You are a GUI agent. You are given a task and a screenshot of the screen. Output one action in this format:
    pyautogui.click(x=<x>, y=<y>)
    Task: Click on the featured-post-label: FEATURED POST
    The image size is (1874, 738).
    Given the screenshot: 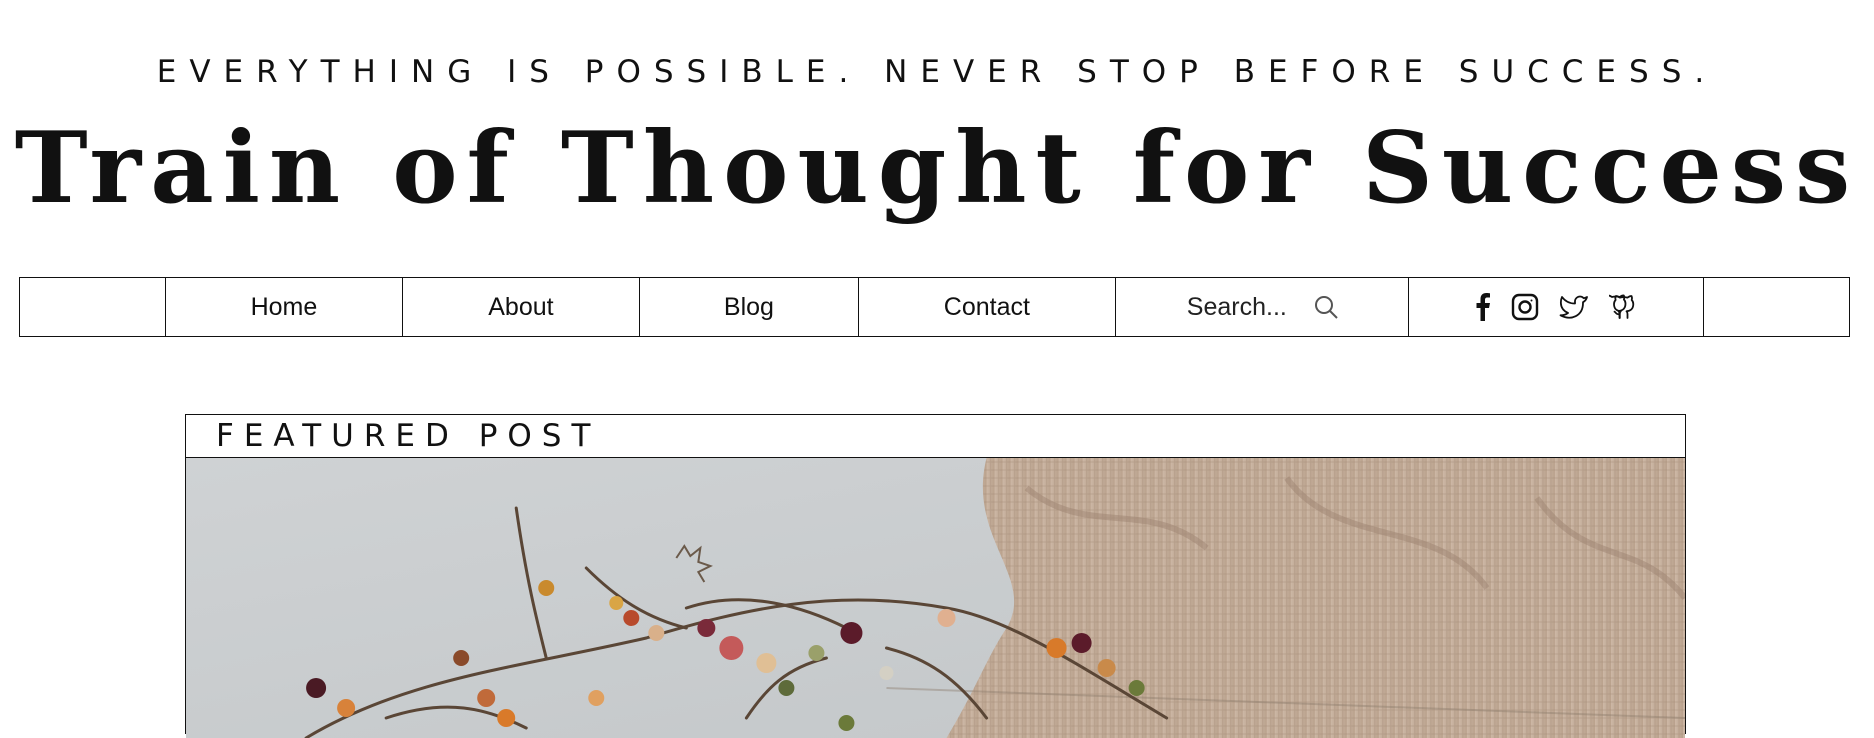 What is the action you would take?
    pyautogui.click(x=935, y=436)
    